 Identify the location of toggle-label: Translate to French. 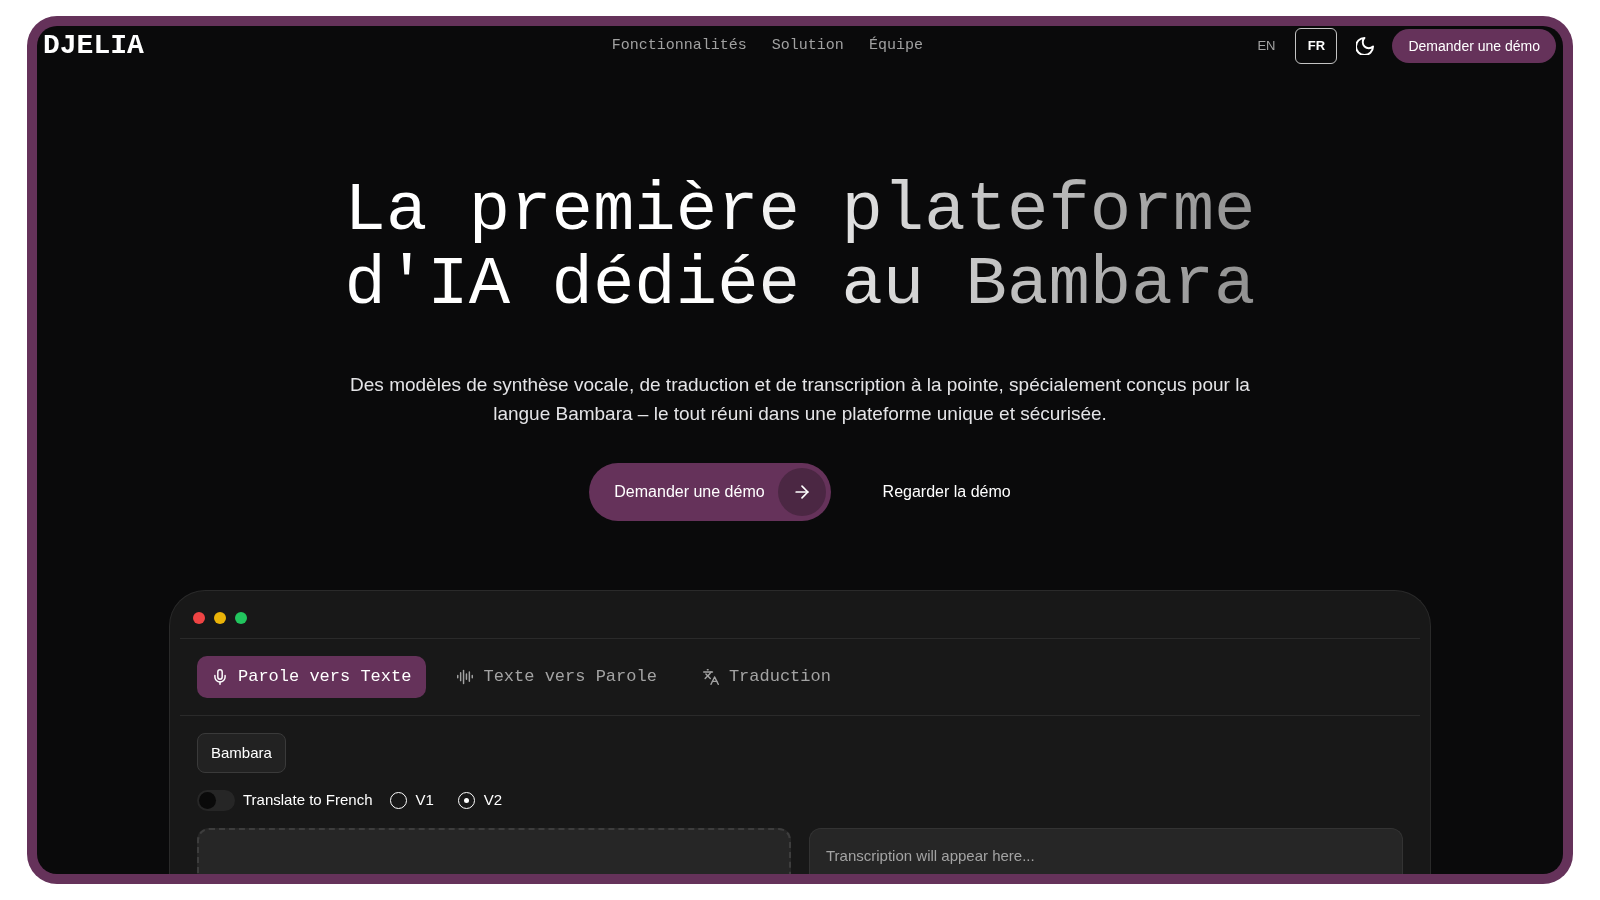
(308, 800).